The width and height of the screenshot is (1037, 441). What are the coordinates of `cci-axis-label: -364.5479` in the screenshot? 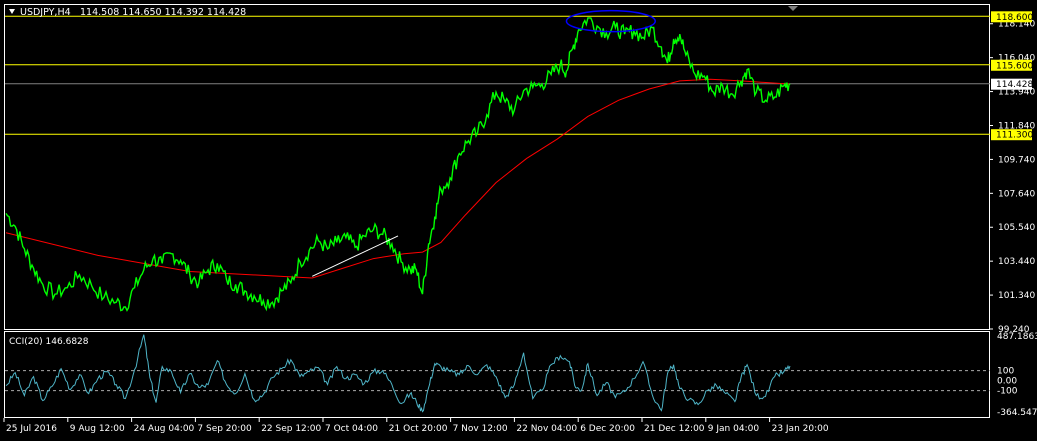 It's located at (1017, 413).